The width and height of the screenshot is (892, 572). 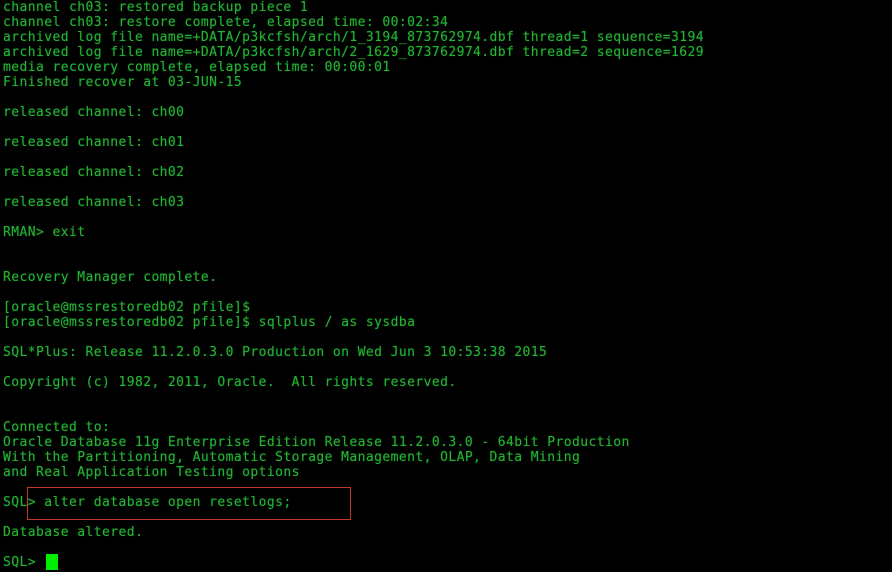 What do you see at coordinates (156, 7) in the screenshot?
I see `terminal-line: channel ch03: restored backup piece 1` at bounding box center [156, 7].